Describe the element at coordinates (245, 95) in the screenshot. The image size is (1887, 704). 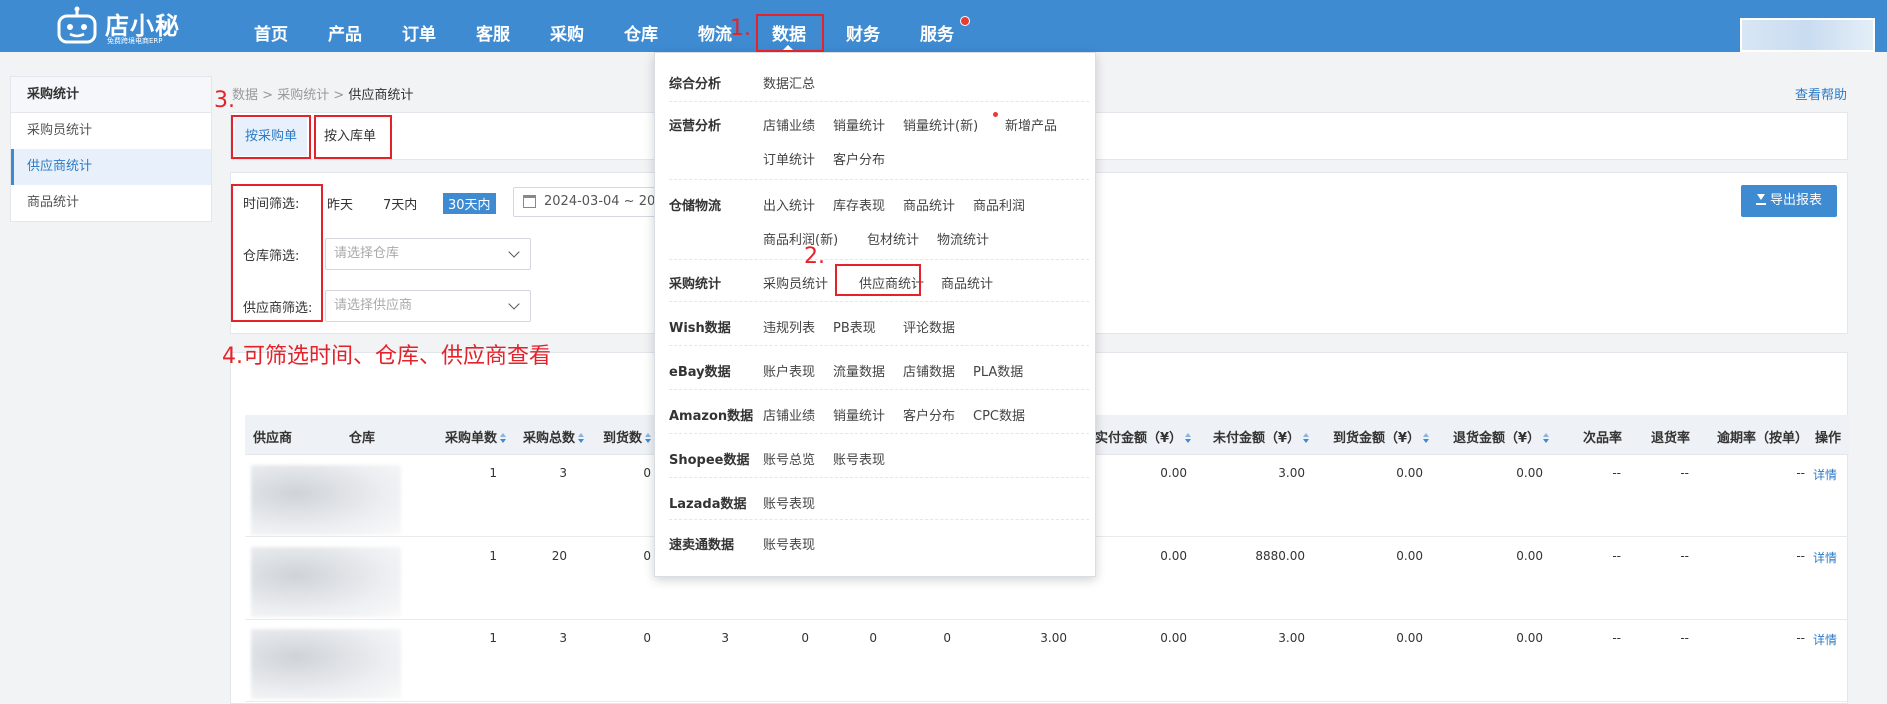
I see `breadcrumb-data: 数据` at that location.